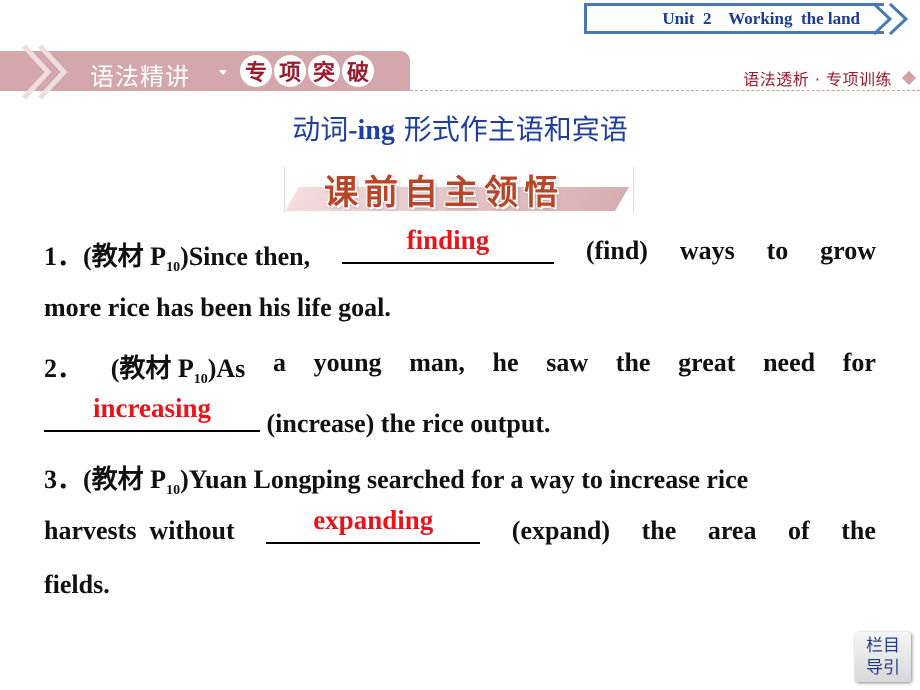  What do you see at coordinates (707, 250) in the screenshot?
I see `word: ways` at bounding box center [707, 250].